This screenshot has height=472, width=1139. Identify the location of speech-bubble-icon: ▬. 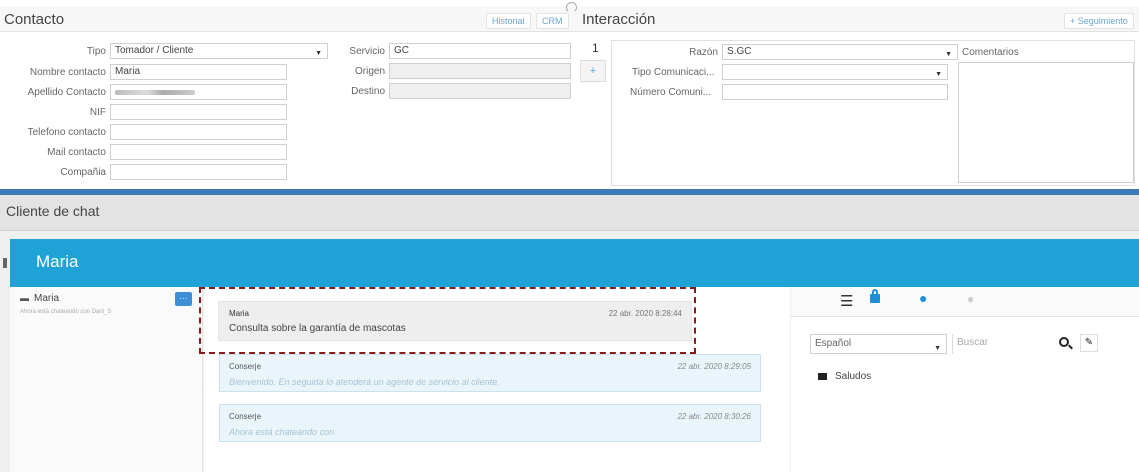
(24, 298).